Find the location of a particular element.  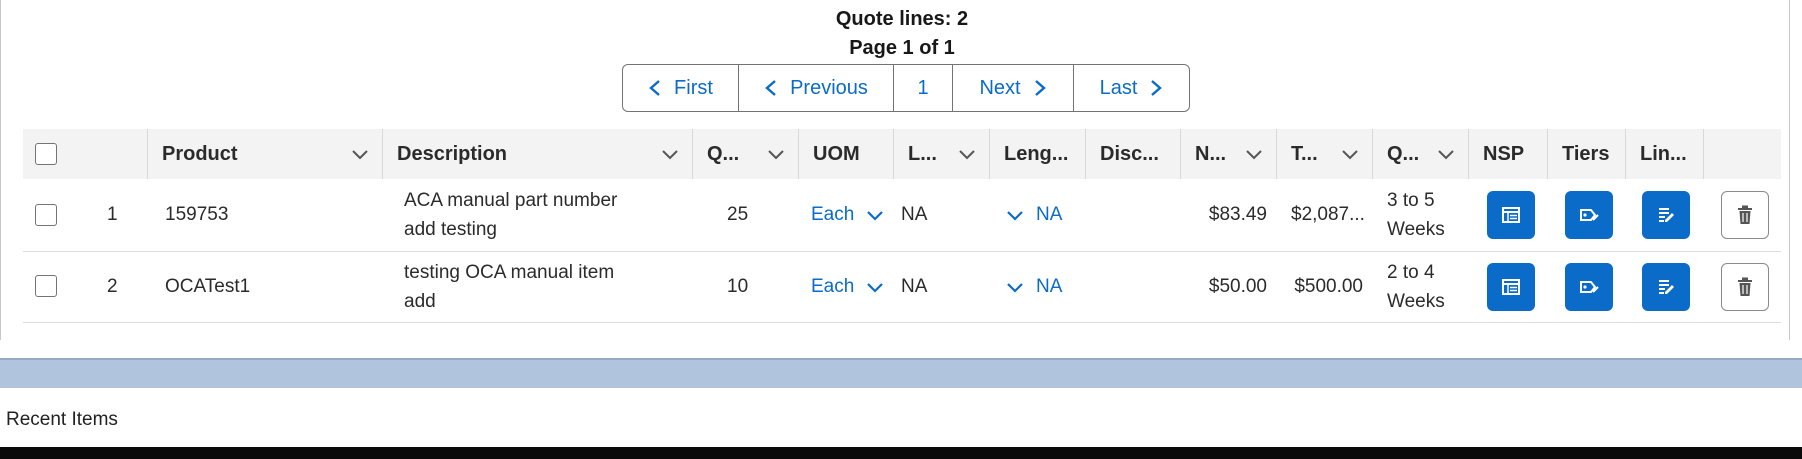

uom-header: UOM is located at coordinates (846, 154).